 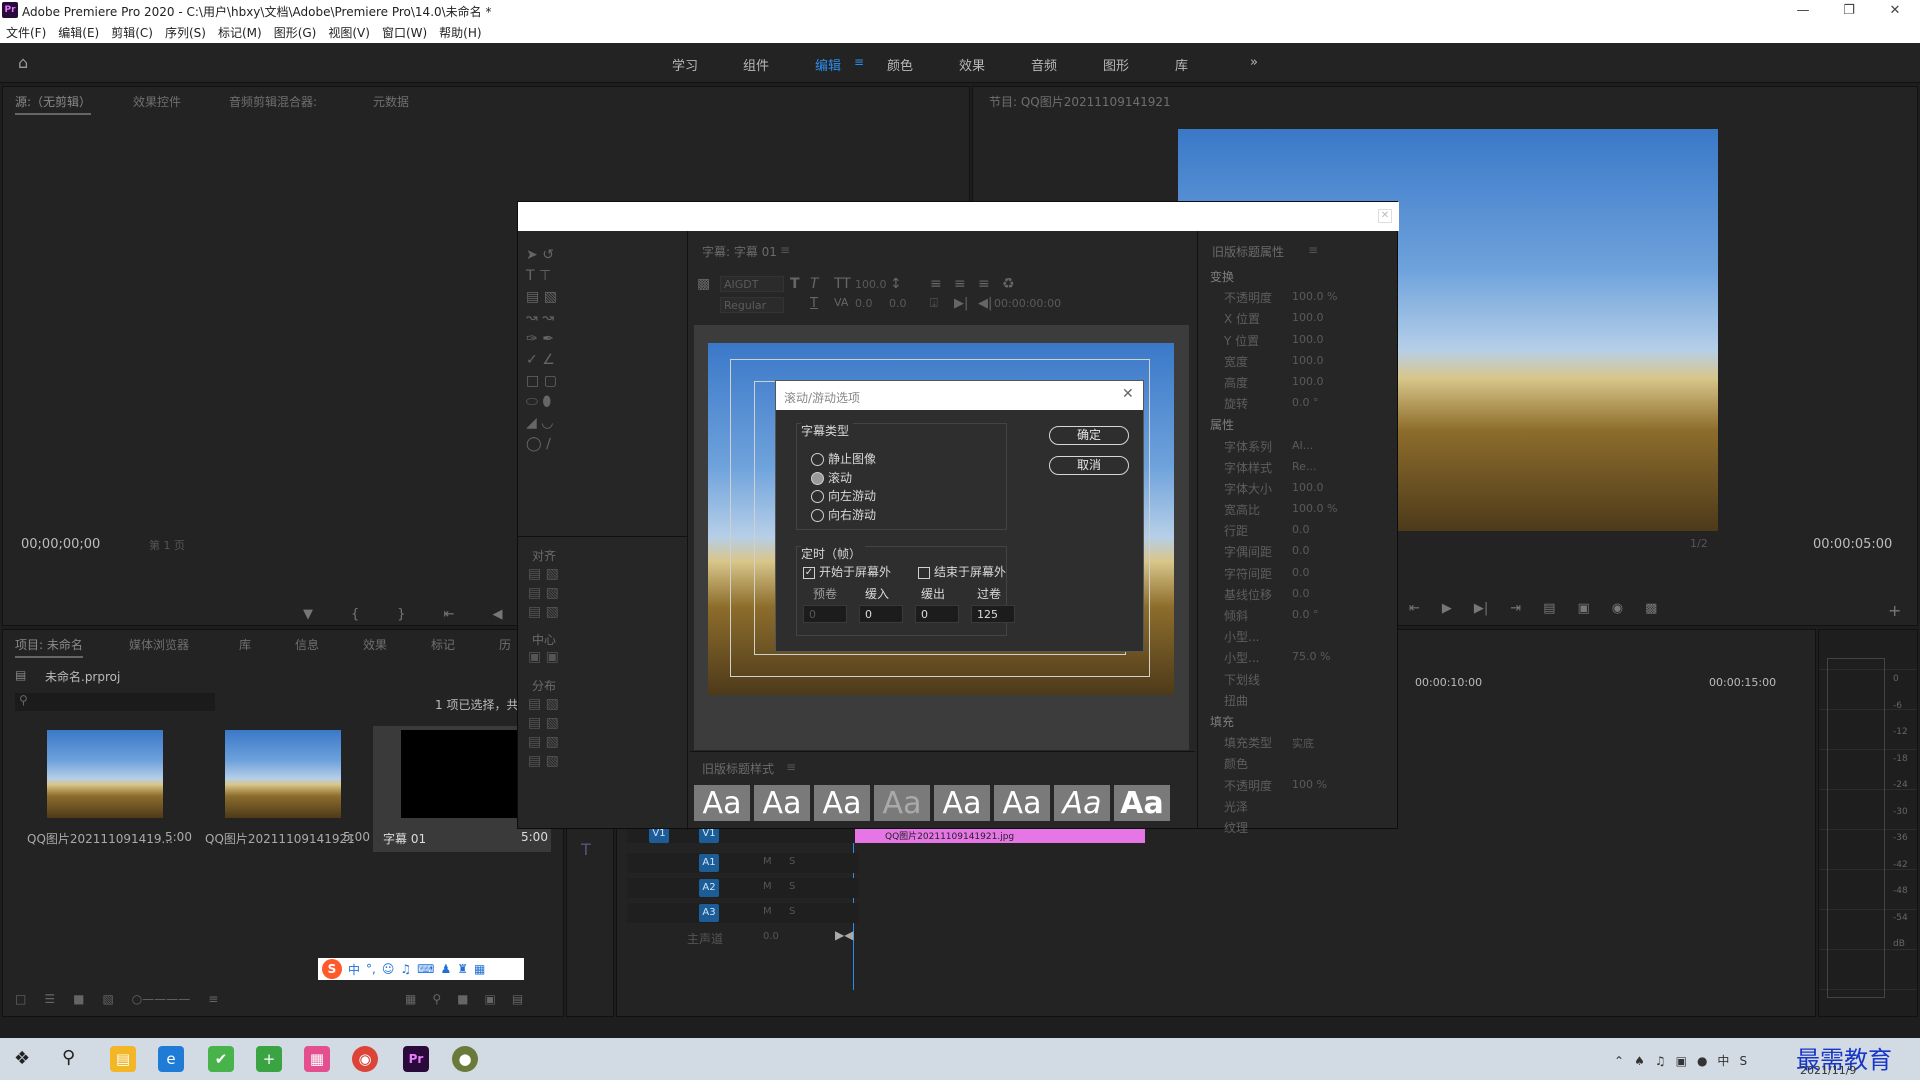 I want to click on tray-expand-icon: ⌃, so click(x=1619, y=1061).